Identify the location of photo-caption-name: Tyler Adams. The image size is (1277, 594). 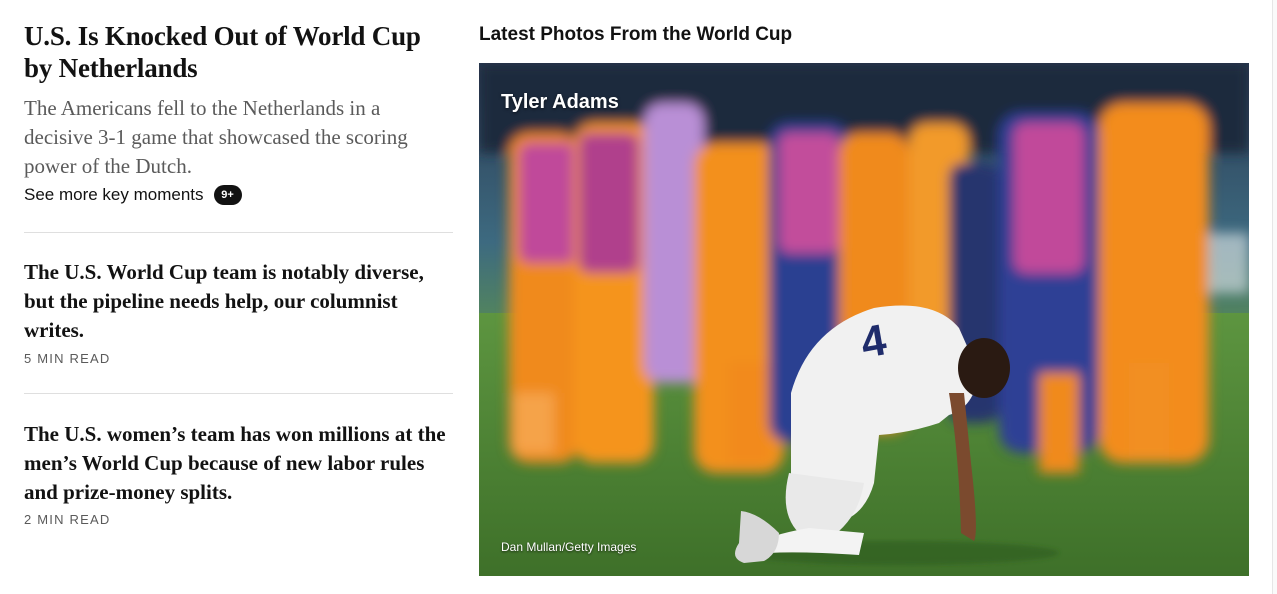
(560, 102).